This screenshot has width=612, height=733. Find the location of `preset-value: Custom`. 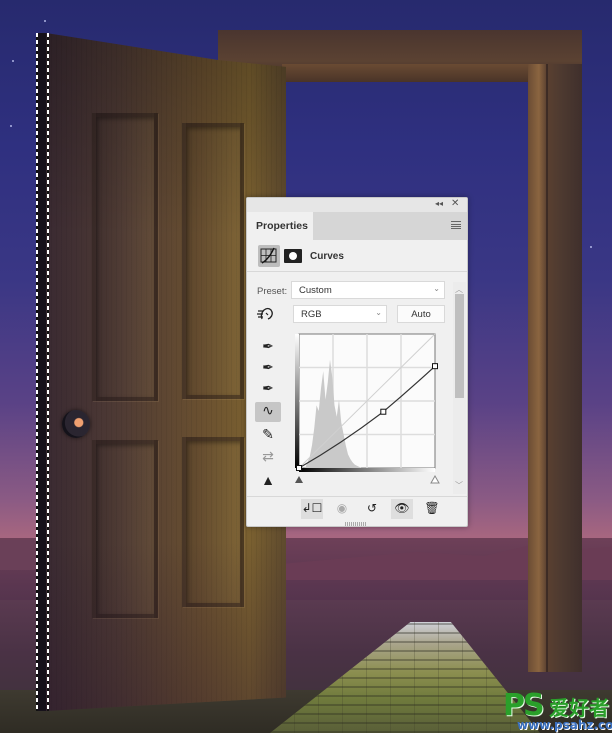

preset-value: Custom is located at coordinates (315, 290).